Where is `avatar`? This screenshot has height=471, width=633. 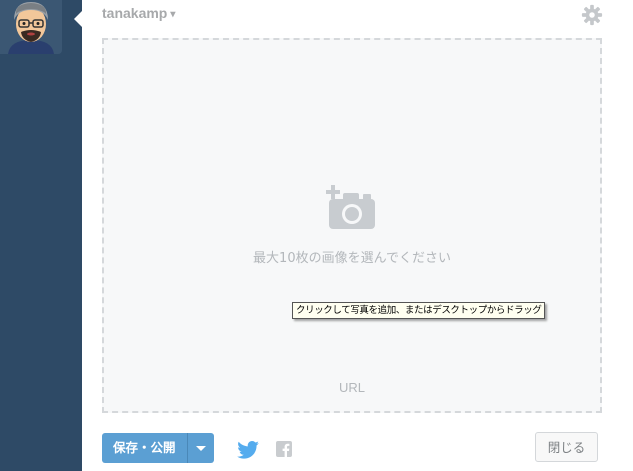 avatar is located at coordinates (31, 27).